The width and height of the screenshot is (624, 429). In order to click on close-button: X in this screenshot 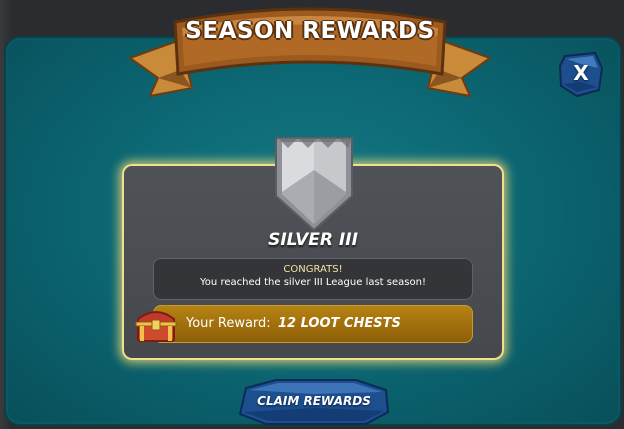, I will do `click(581, 74)`.